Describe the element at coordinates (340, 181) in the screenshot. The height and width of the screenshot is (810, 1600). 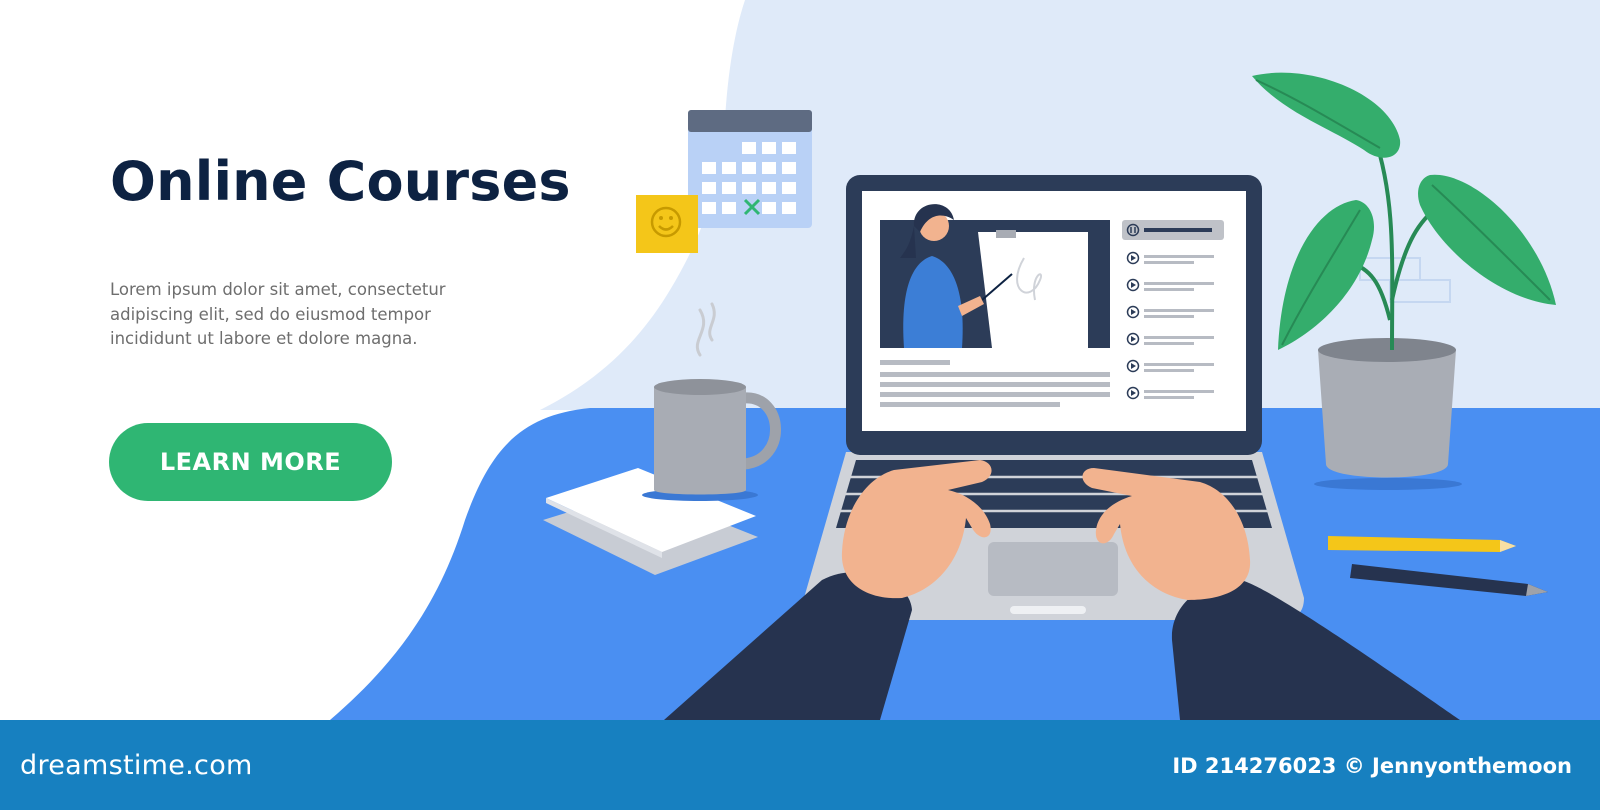
I see `page-title: Online Courses` at that location.